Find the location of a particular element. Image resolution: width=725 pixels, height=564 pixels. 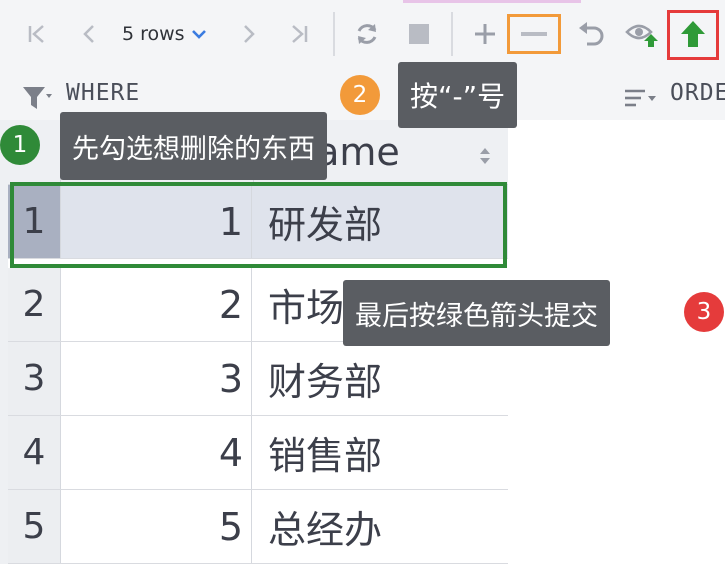

cell-id: 5 is located at coordinates (156, 526).